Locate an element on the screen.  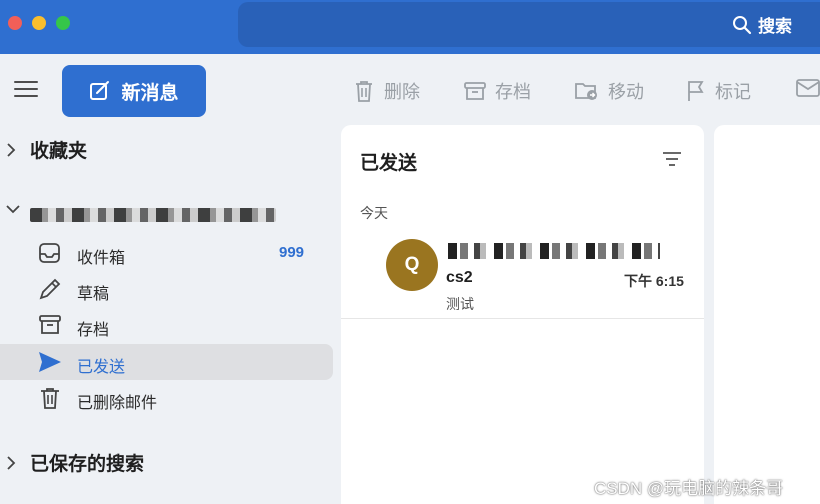
unread-count-badge: 999 is located at coordinates (292, 252).